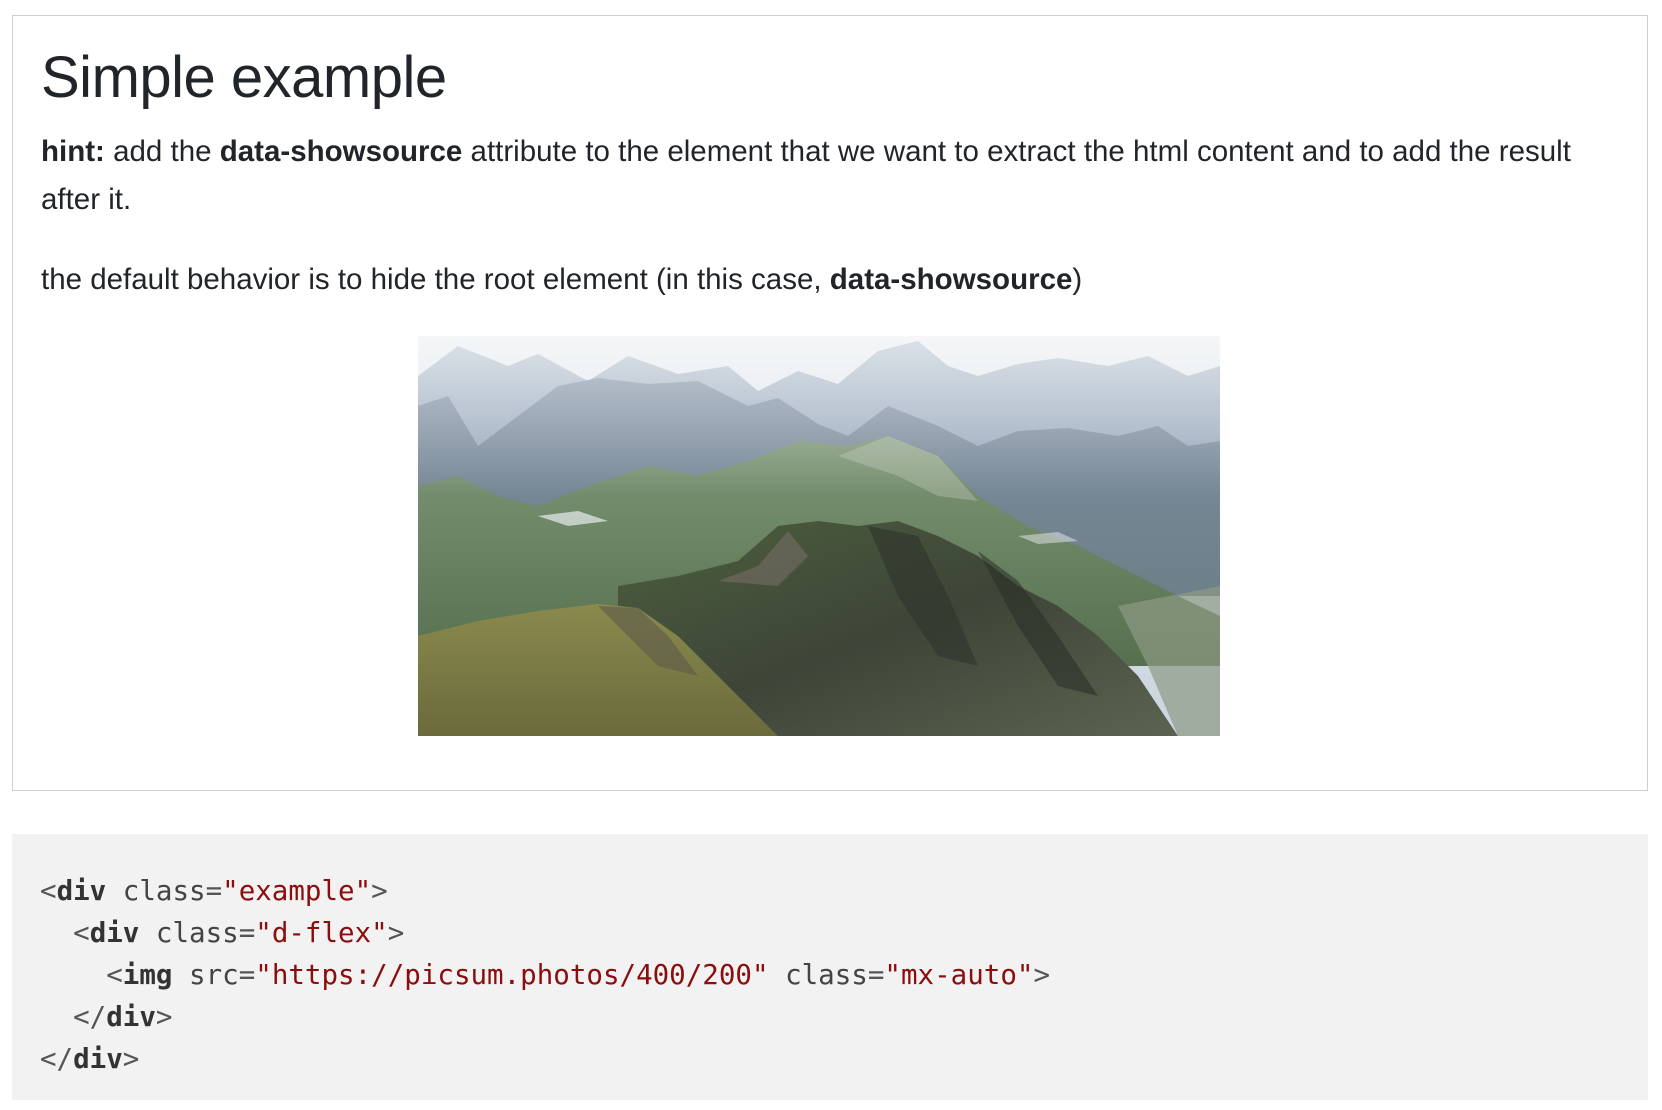 The image size is (1662, 1110). Describe the element at coordinates (297, 891) in the screenshot. I see `code-attribute-value: "example"` at that location.